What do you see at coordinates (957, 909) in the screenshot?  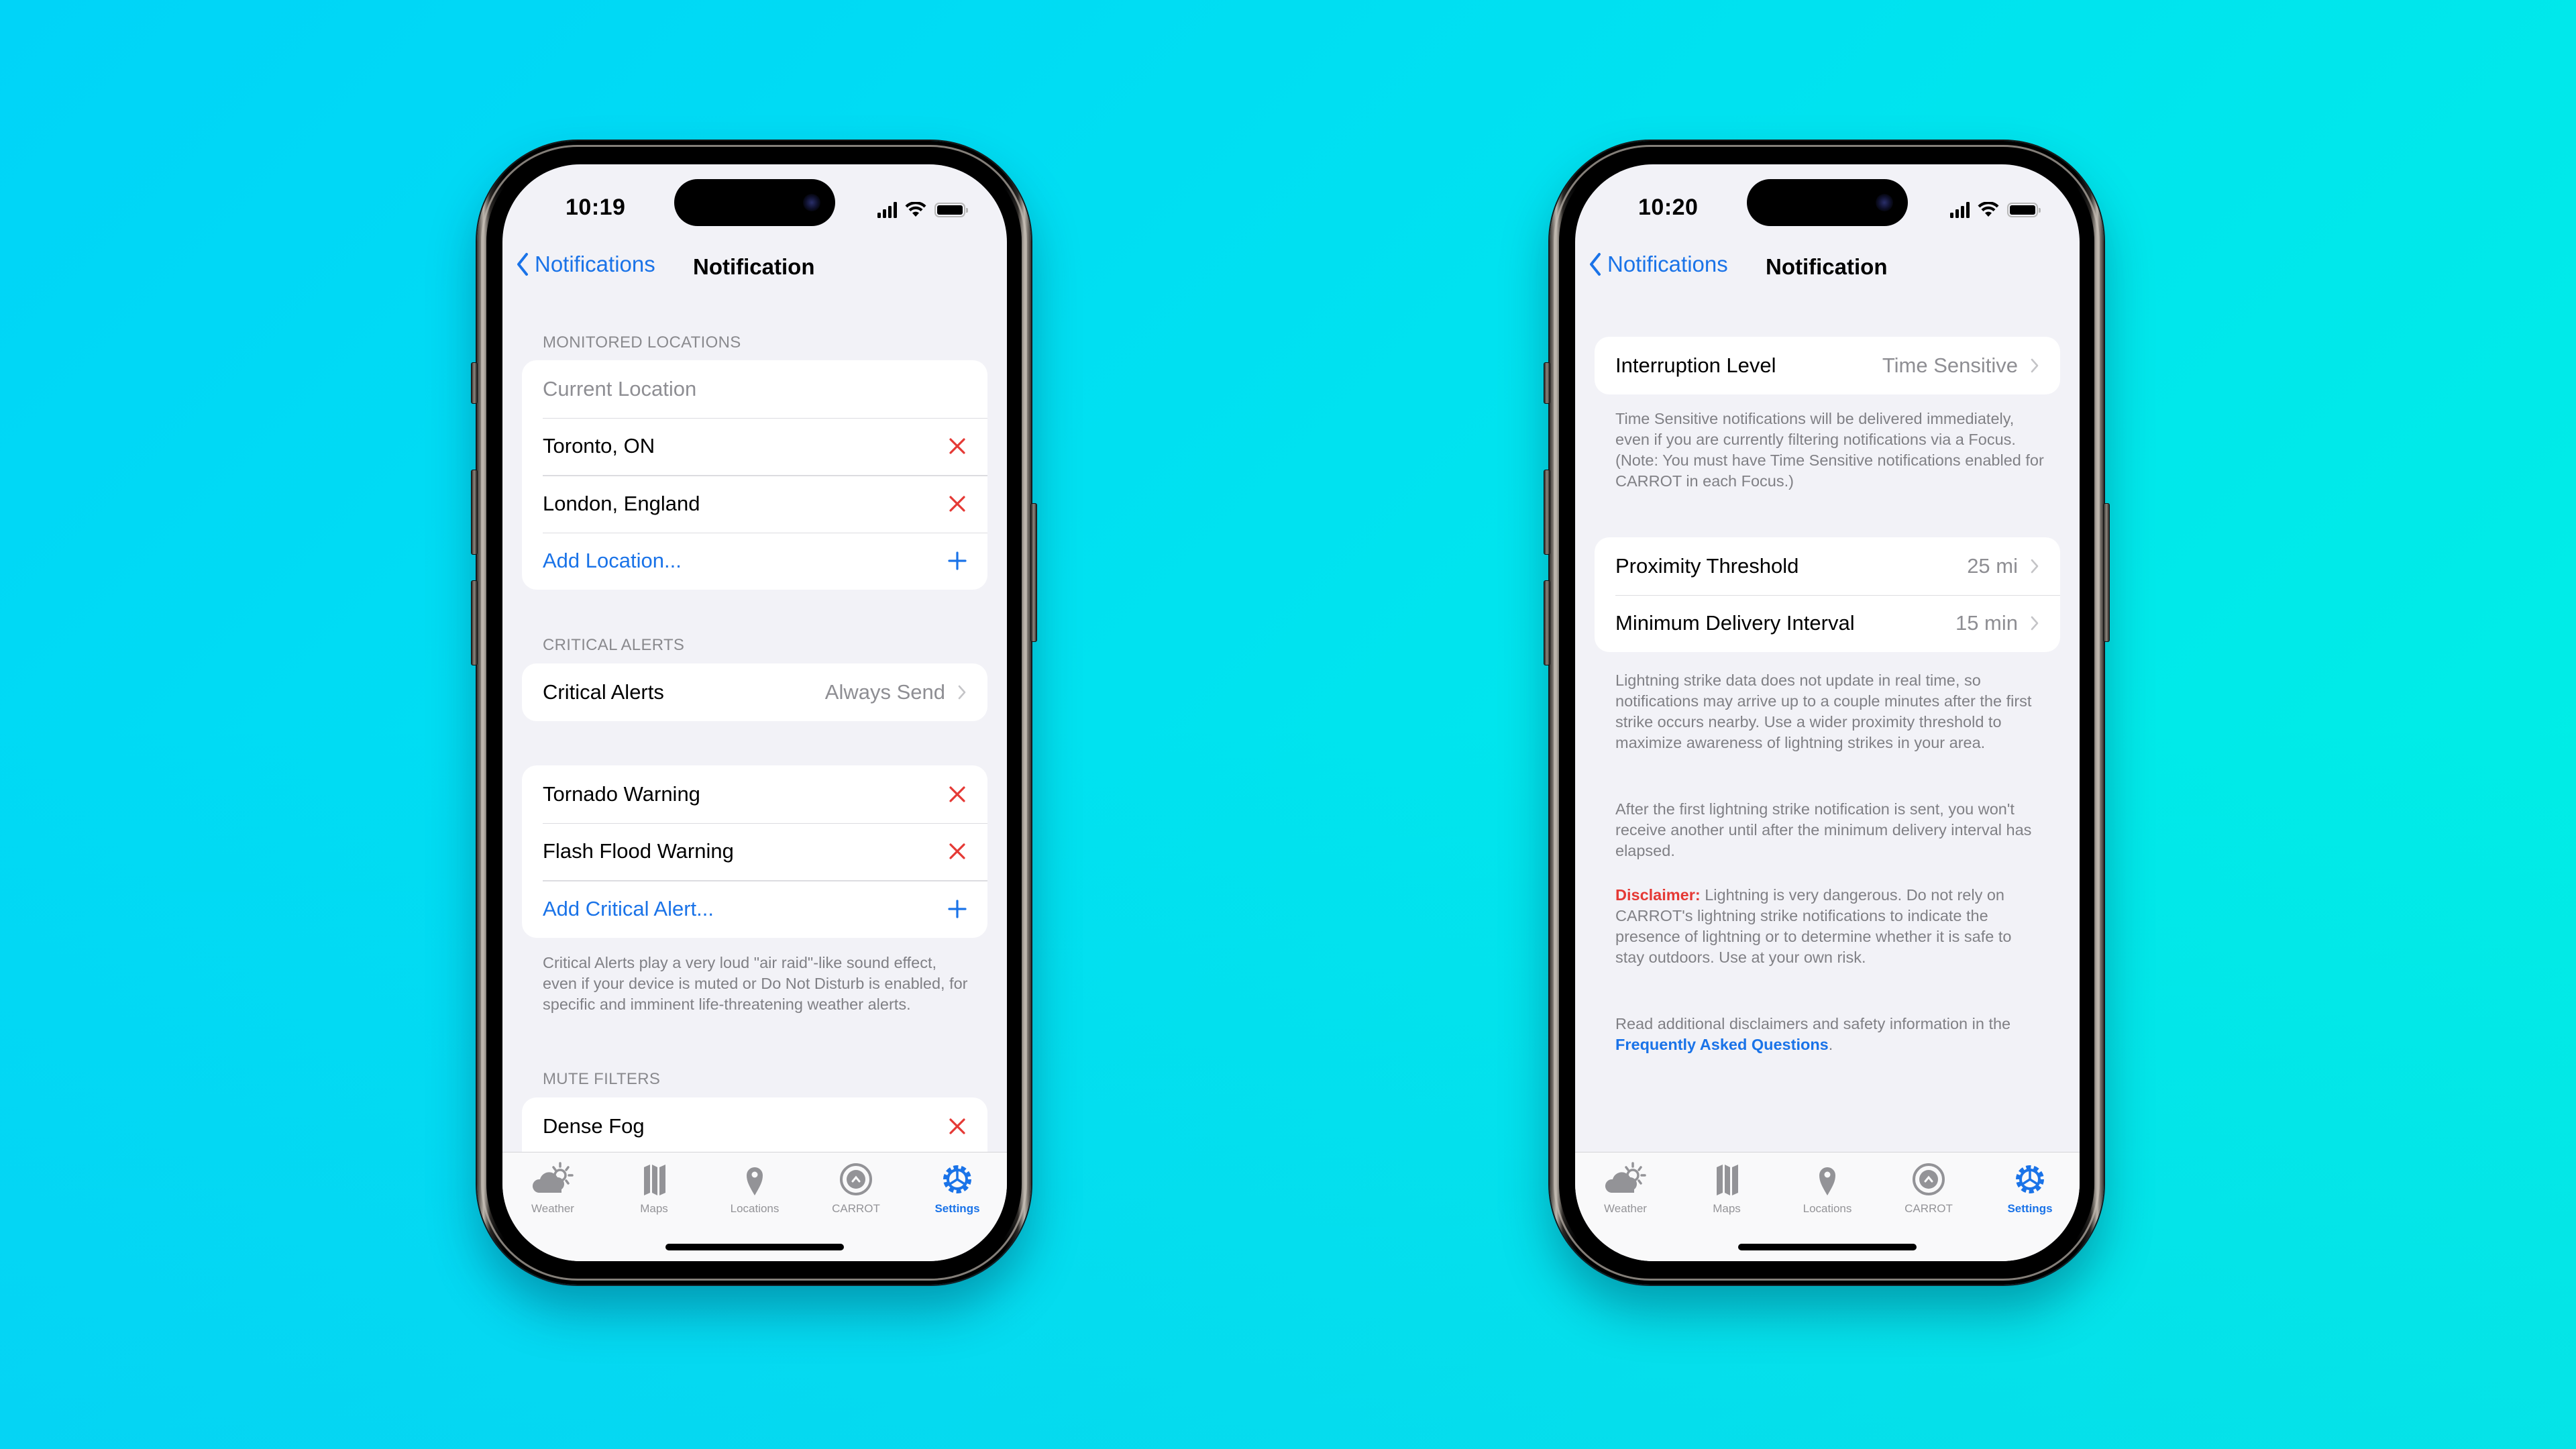 I see `plus-icon` at bounding box center [957, 909].